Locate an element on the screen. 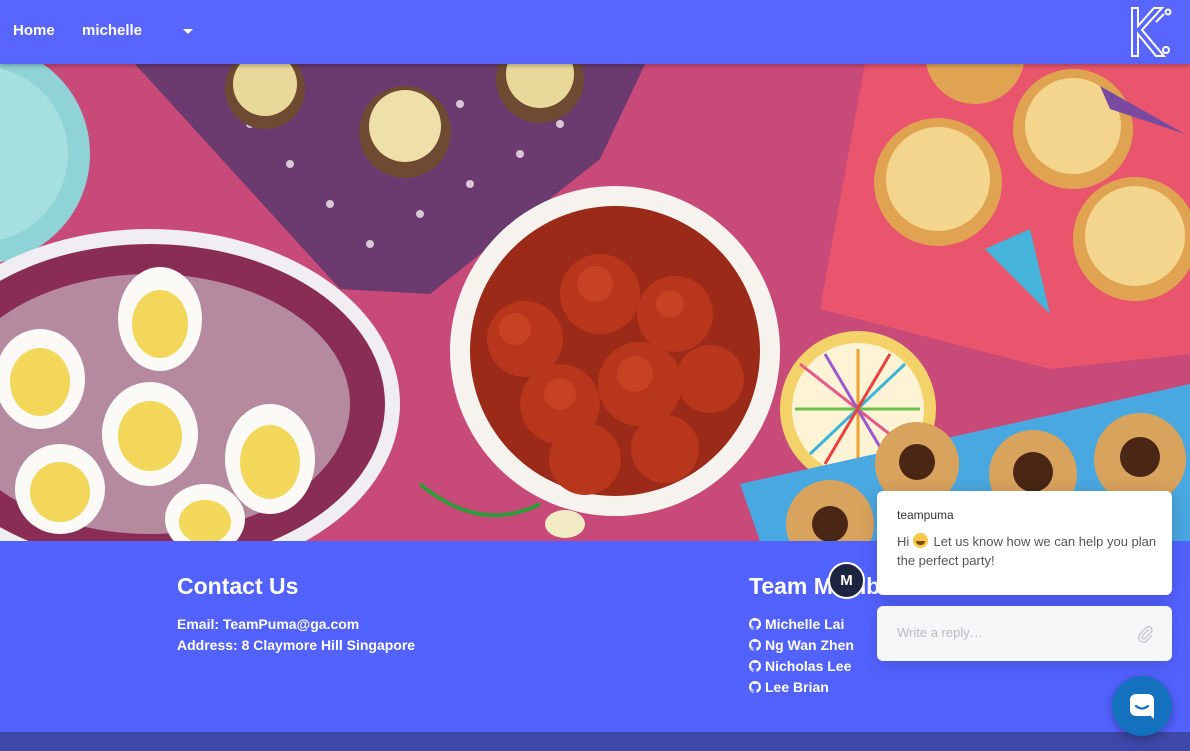  navbar: Home michelle is located at coordinates (595, 32).